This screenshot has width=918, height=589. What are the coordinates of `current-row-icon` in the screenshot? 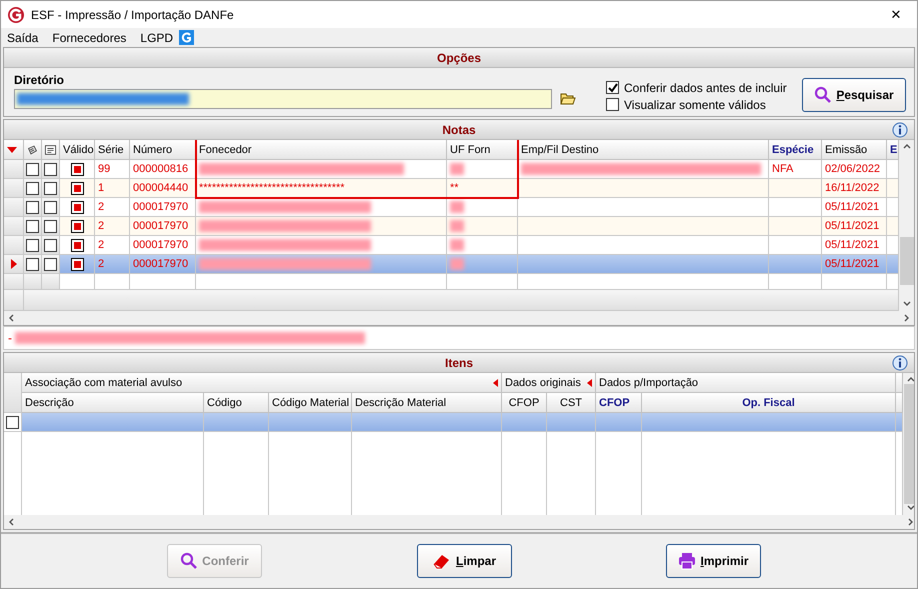 It's located at (13, 264).